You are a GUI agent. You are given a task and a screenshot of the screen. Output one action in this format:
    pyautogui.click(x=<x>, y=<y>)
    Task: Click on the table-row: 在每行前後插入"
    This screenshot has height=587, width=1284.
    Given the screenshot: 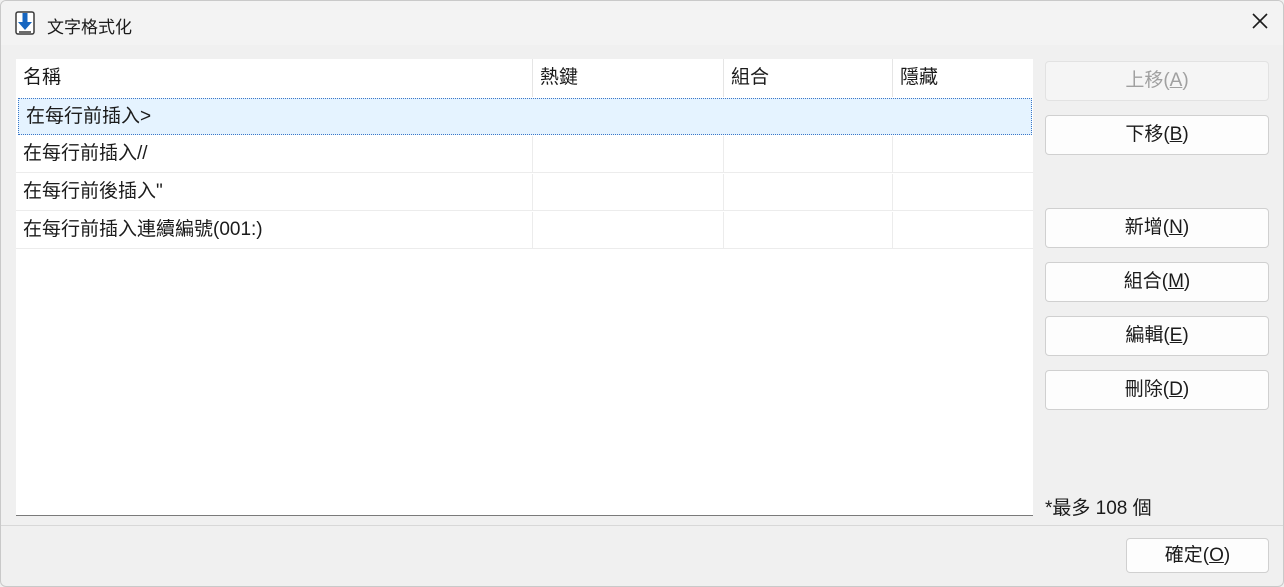 What is the action you would take?
    pyautogui.click(x=524, y=192)
    